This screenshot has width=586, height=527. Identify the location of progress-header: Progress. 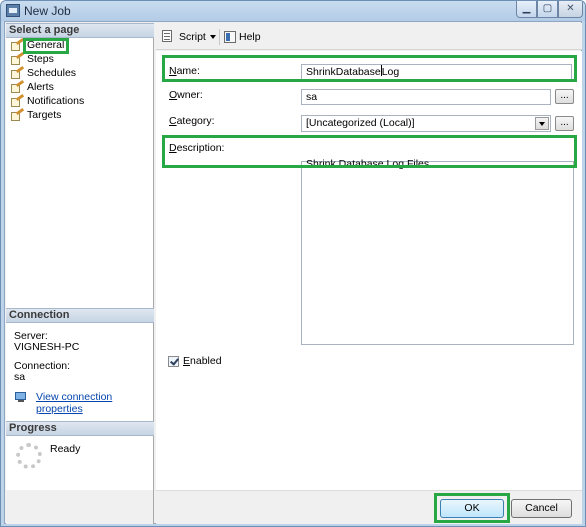
(80, 428).